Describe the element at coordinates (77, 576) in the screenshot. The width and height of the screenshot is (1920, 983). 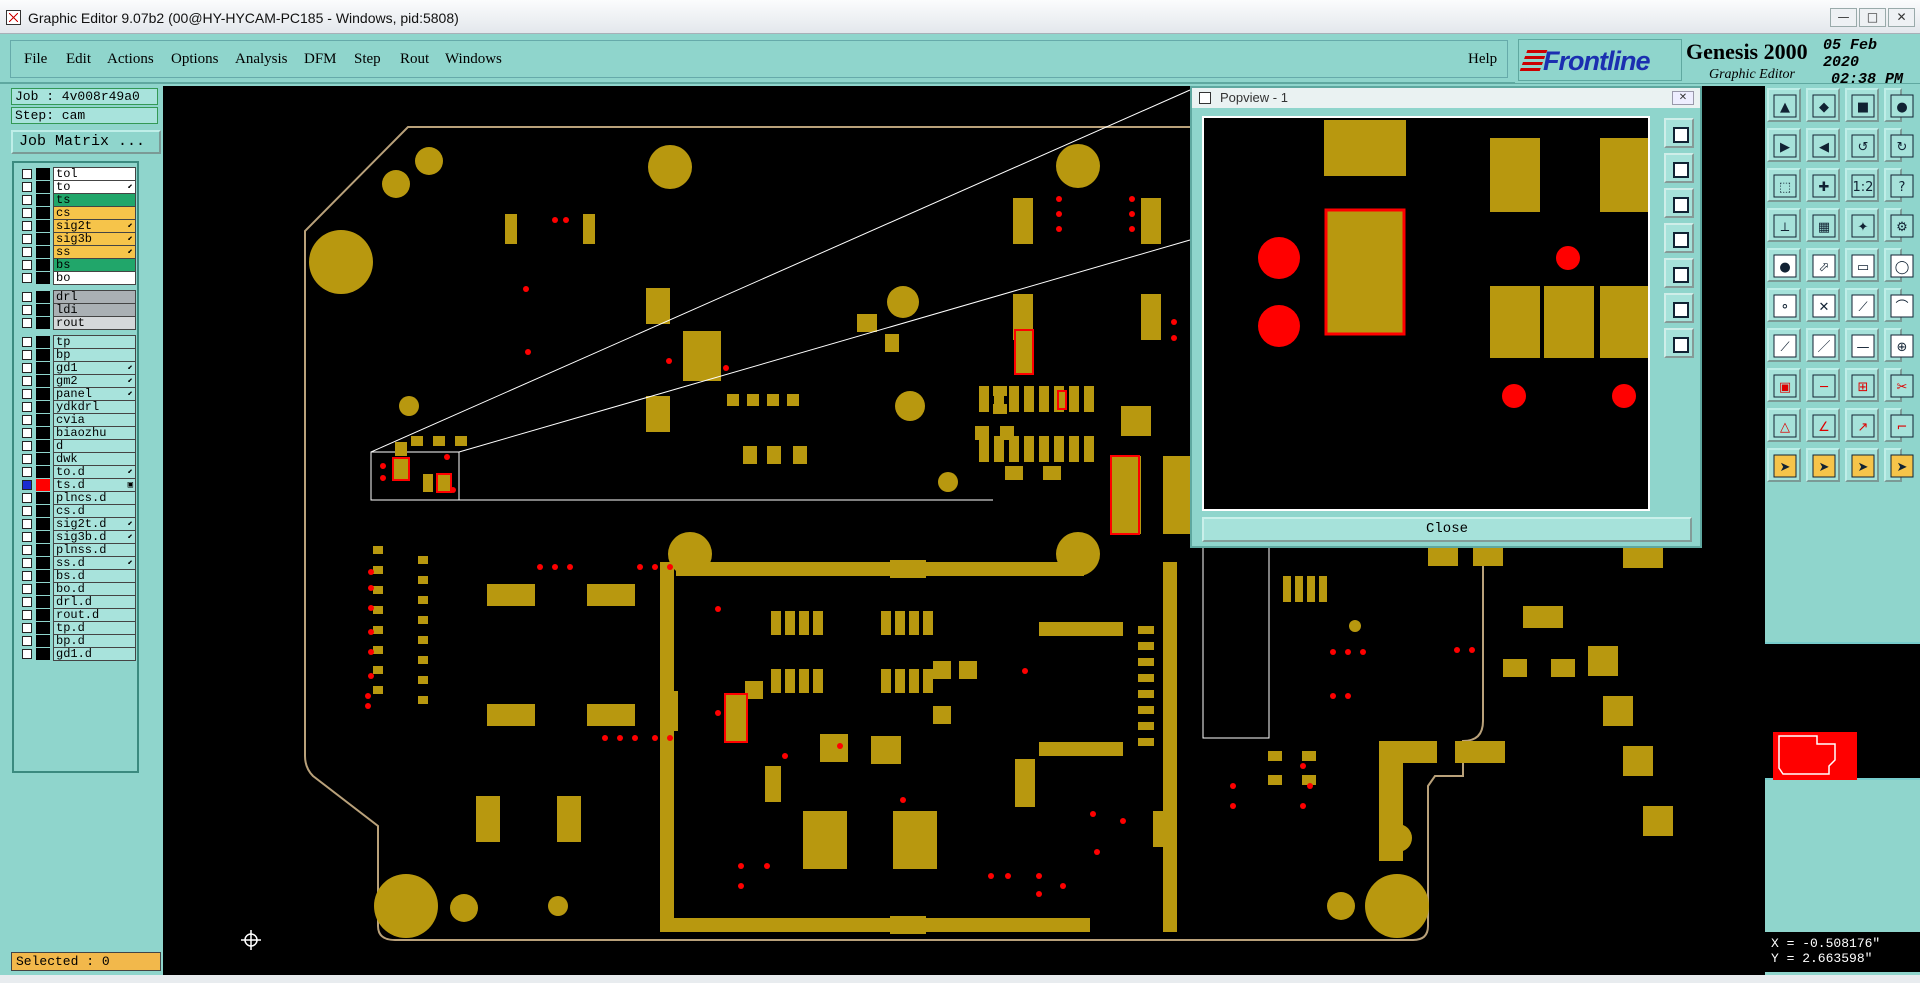
I see `layer-row: bs.d` at that location.